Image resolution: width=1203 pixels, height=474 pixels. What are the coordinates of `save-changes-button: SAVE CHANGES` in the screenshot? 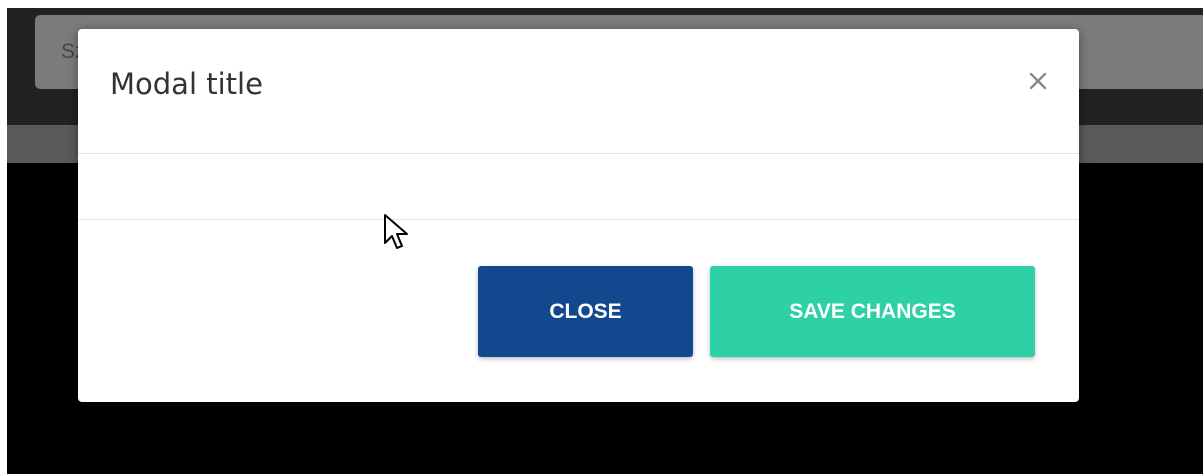 It's located at (872, 311).